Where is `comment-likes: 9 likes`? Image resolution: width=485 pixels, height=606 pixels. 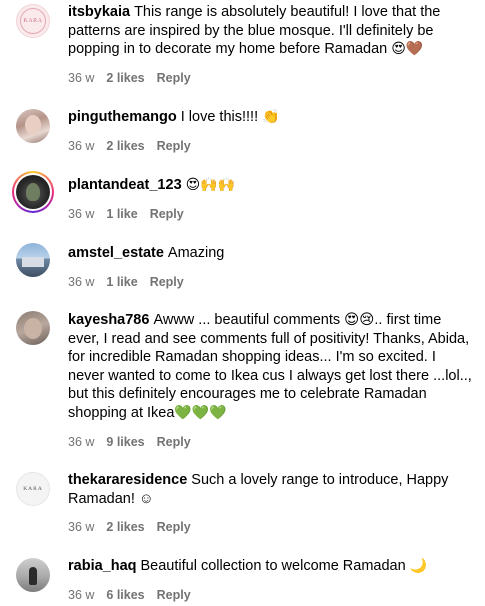
comment-likes: 9 likes is located at coordinates (125, 442).